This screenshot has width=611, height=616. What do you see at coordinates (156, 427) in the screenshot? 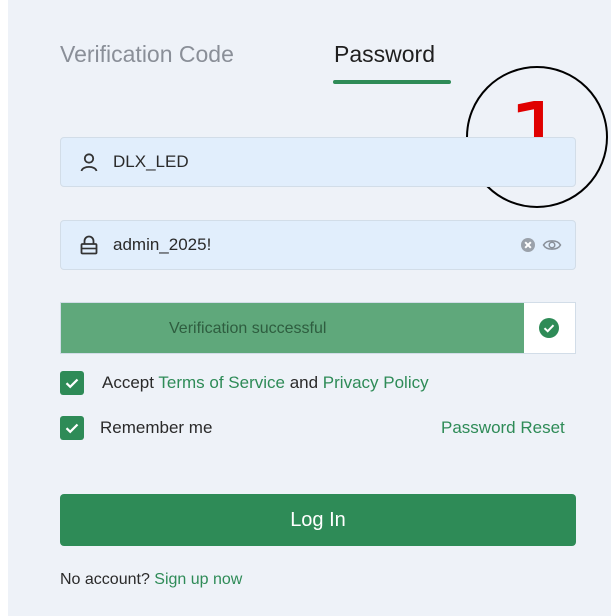
I see `remember-me-label: Remember me` at bounding box center [156, 427].